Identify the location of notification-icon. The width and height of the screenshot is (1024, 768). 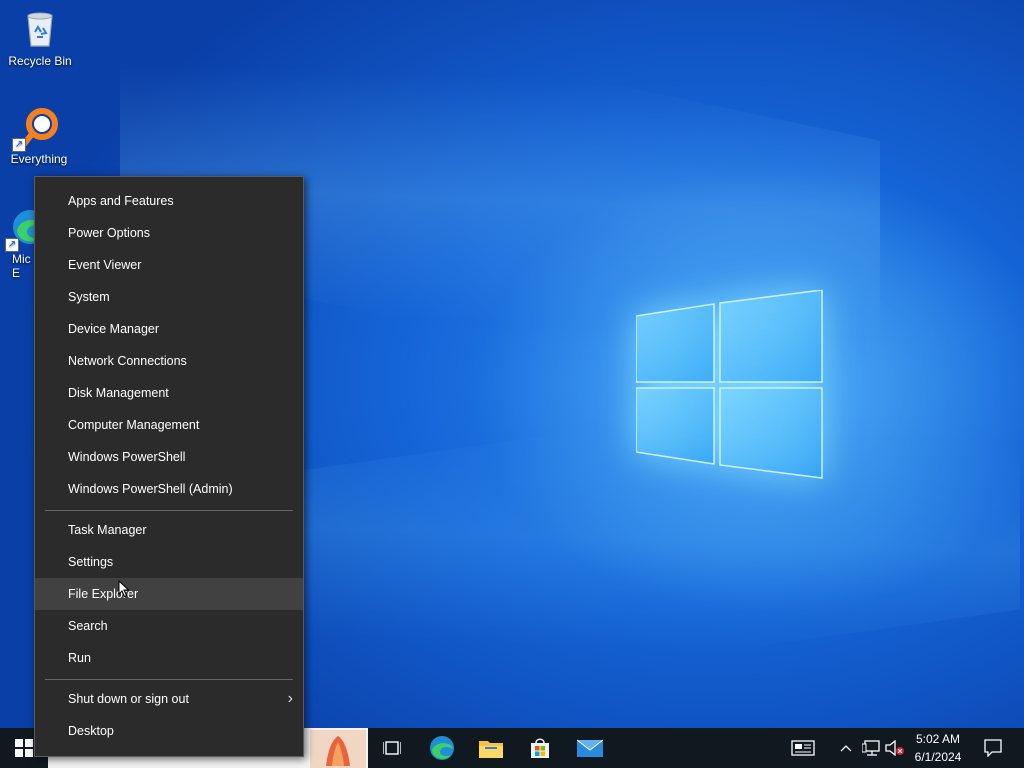
(993, 748).